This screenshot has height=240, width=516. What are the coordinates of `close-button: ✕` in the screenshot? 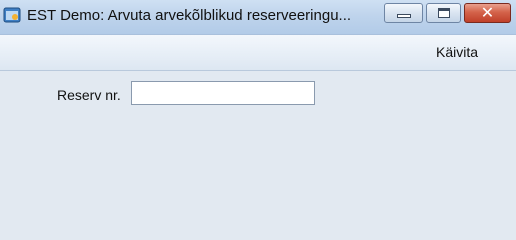 It's located at (487, 13).